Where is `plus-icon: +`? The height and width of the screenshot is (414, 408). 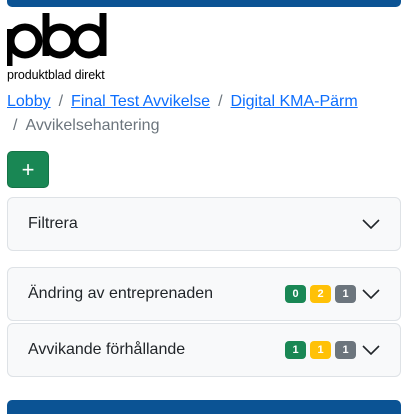
plus-icon: + is located at coordinates (28, 169).